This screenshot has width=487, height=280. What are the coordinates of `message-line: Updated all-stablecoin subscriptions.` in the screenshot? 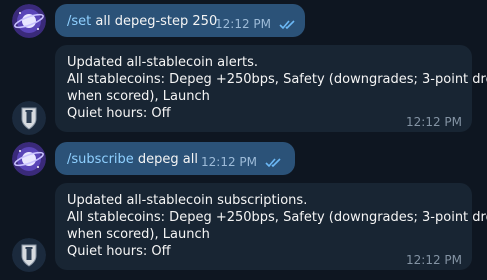 It's located at (187, 200).